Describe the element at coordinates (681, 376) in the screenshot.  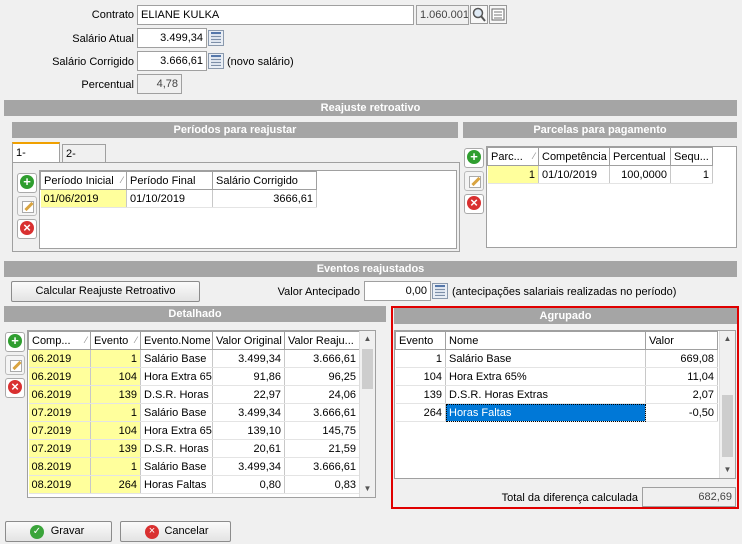
I see `cell-valor: 11,04` at that location.